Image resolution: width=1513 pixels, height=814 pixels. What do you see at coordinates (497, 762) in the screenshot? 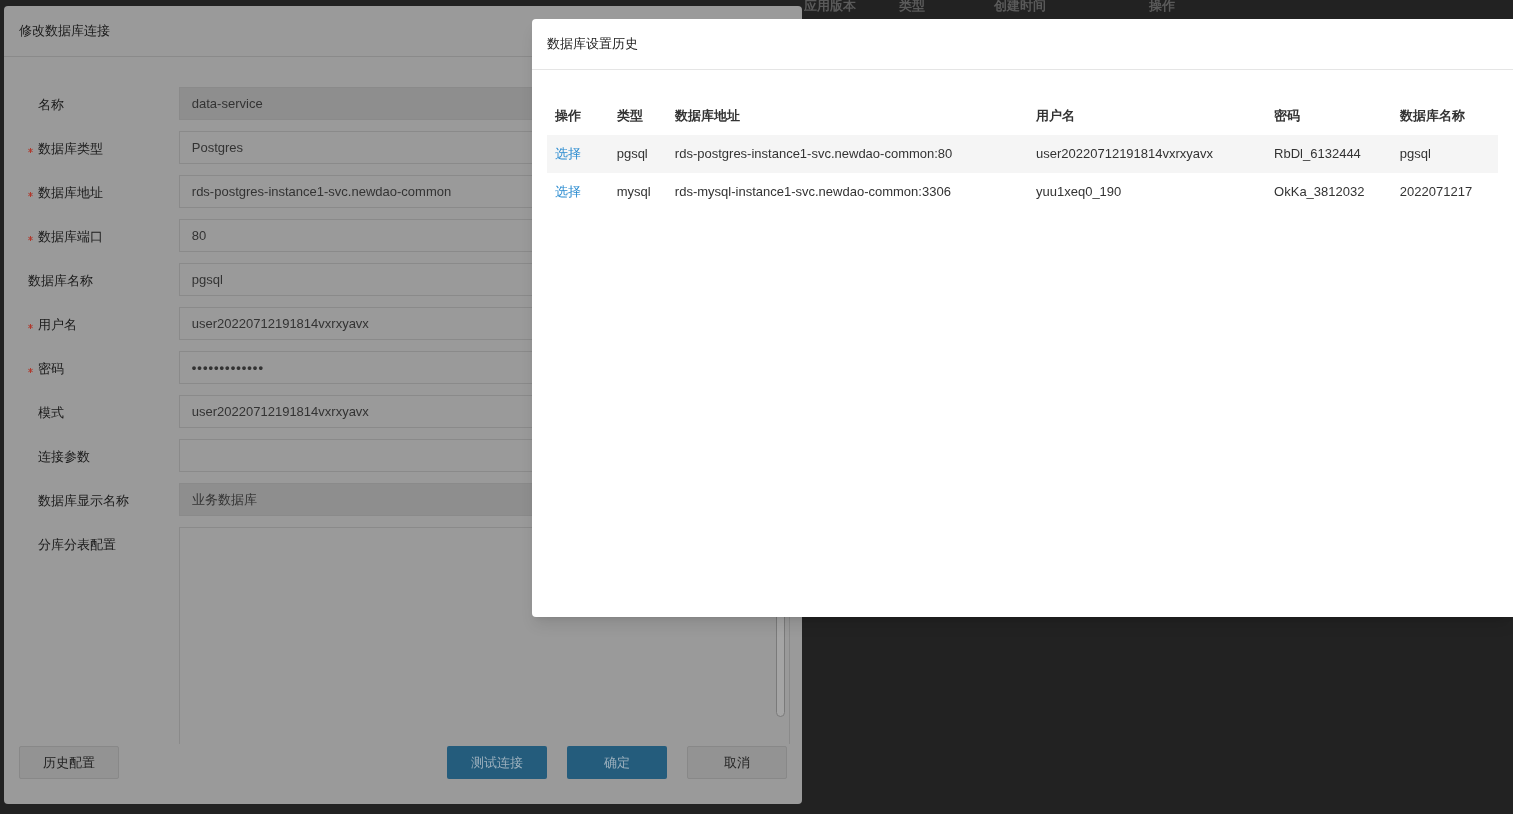
I see `dialog-button: 测试连接` at bounding box center [497, 762].